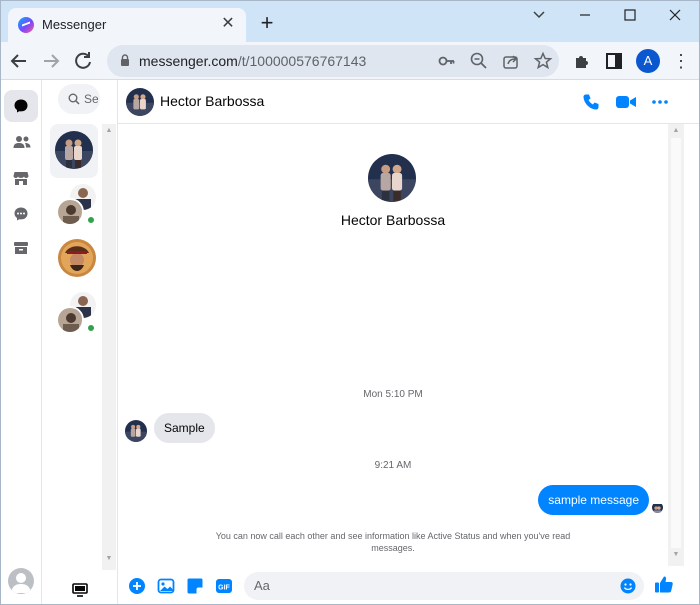  Describe the element at coordinates (479, 61) in the screenshot. I see `zoom-out-icon` at that location.